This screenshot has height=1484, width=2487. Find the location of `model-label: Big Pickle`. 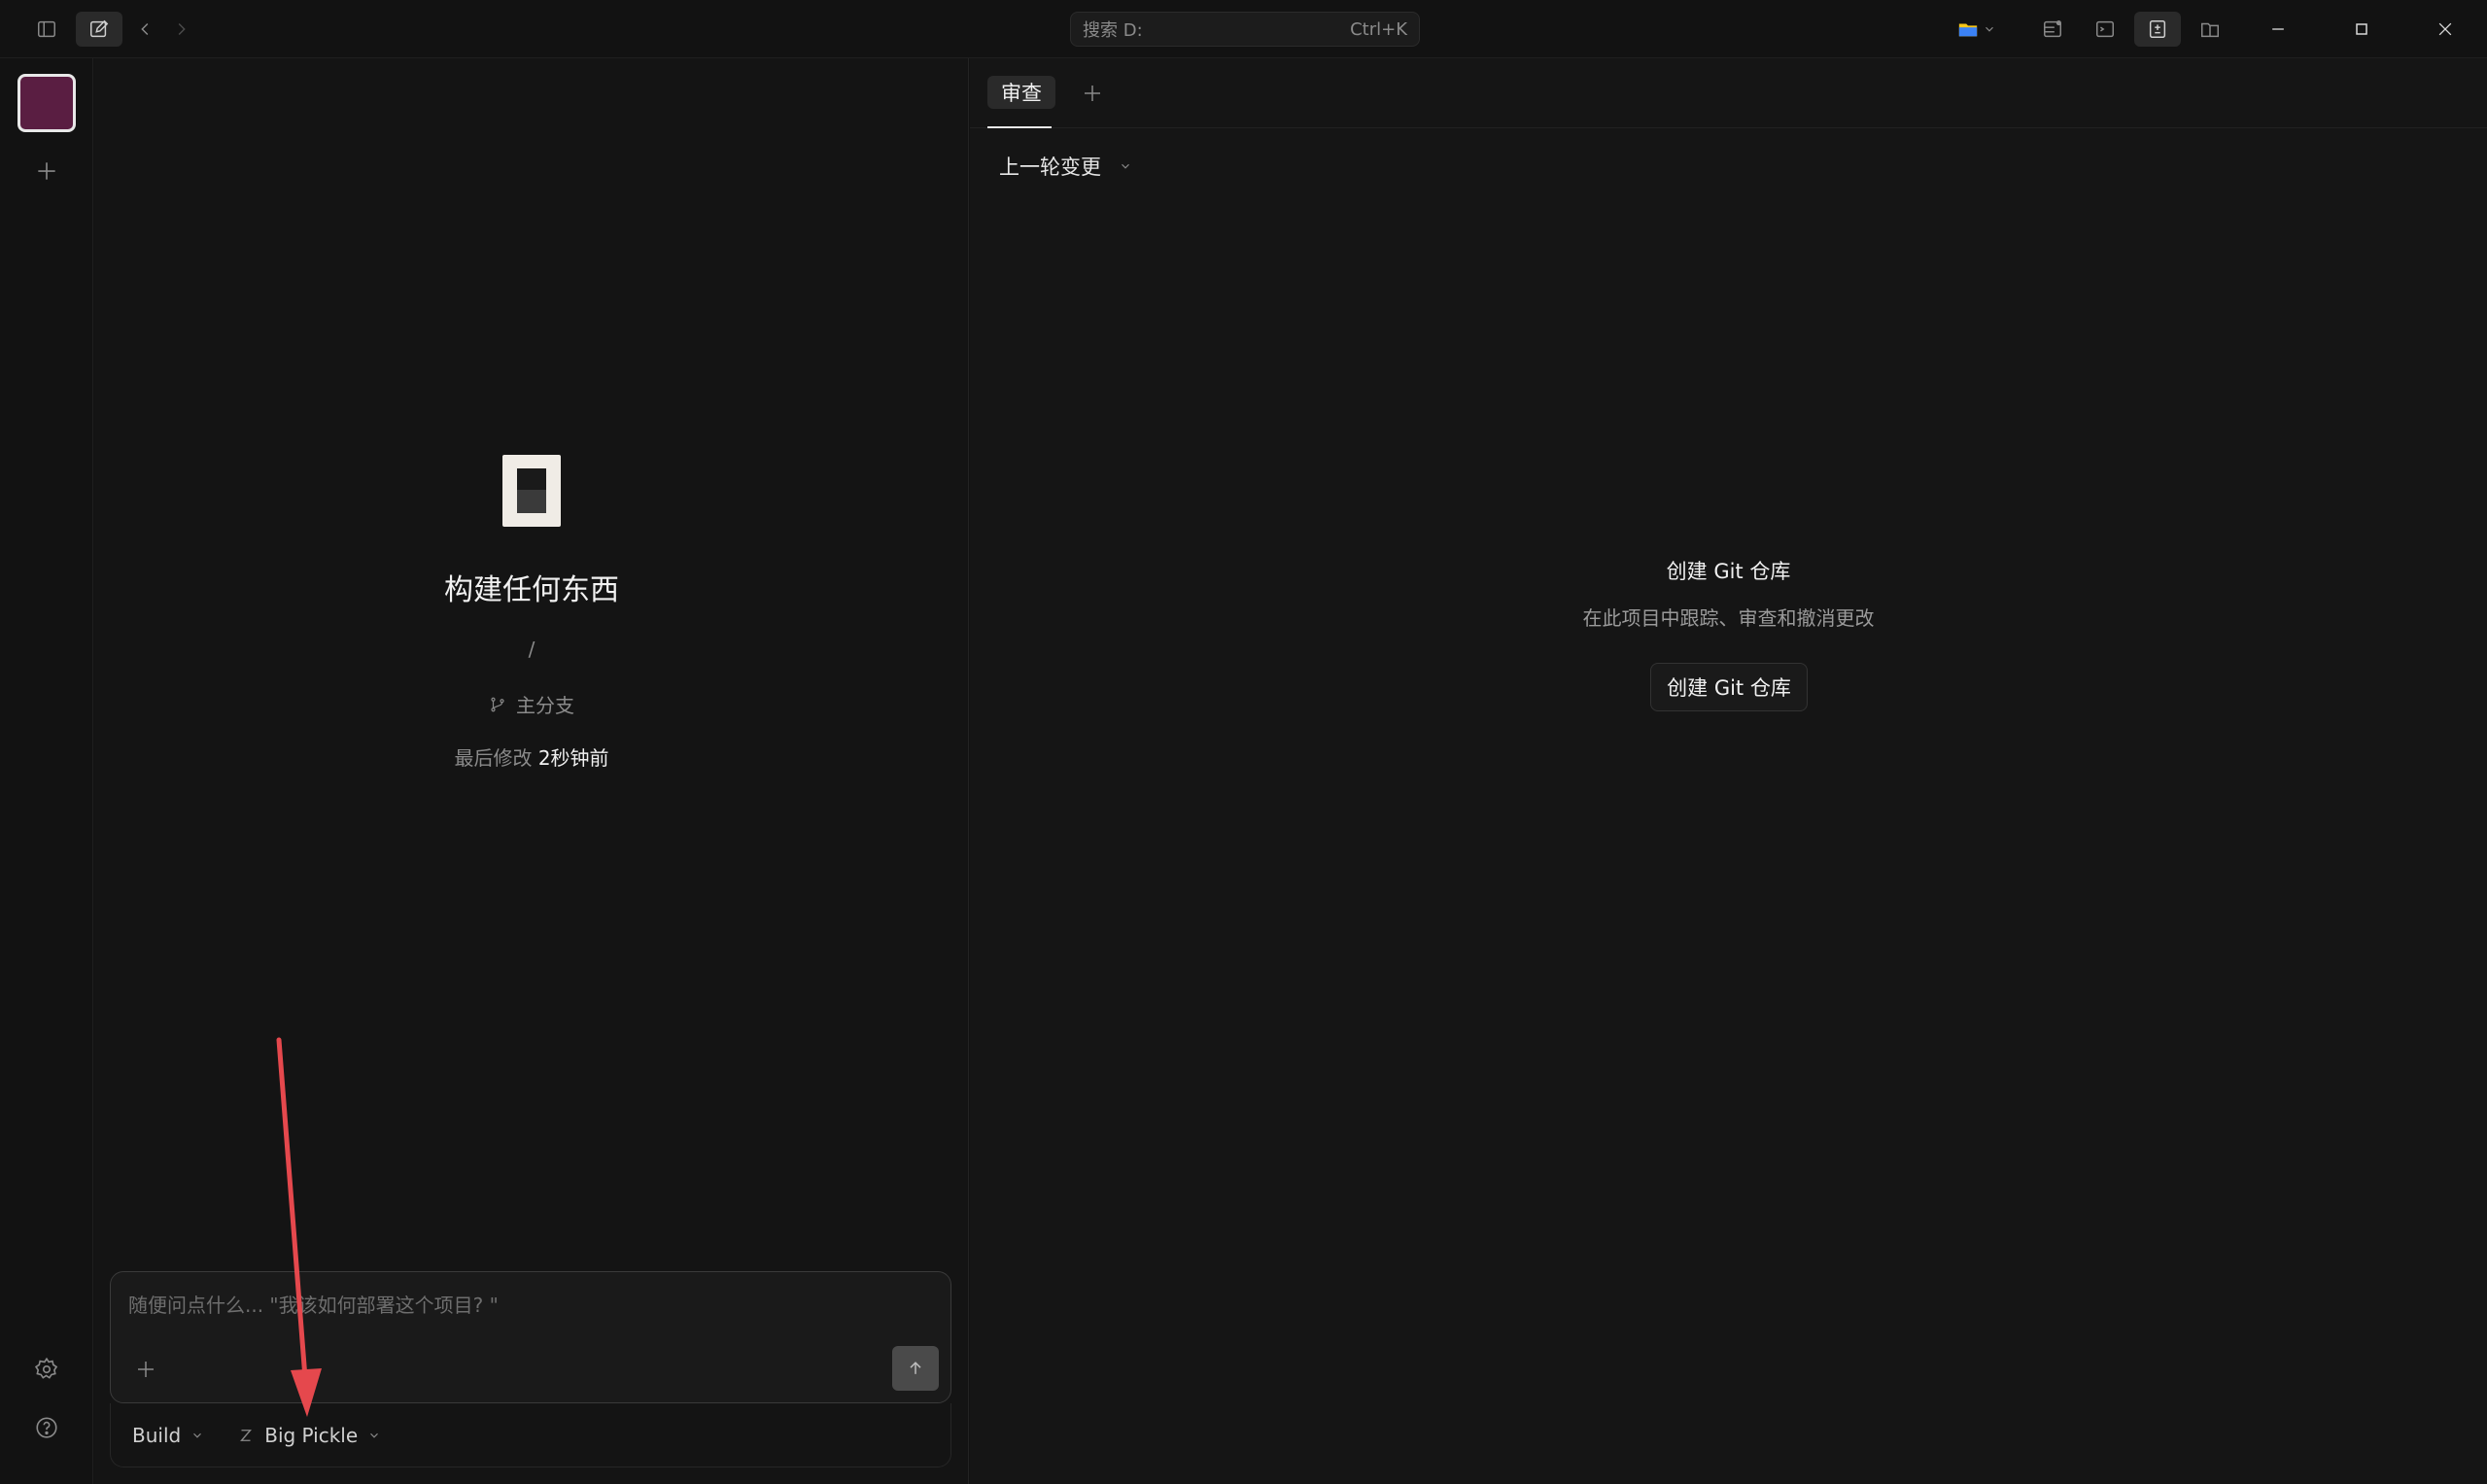

model-label: Big Pickle is located at coordinates (312, 1435).